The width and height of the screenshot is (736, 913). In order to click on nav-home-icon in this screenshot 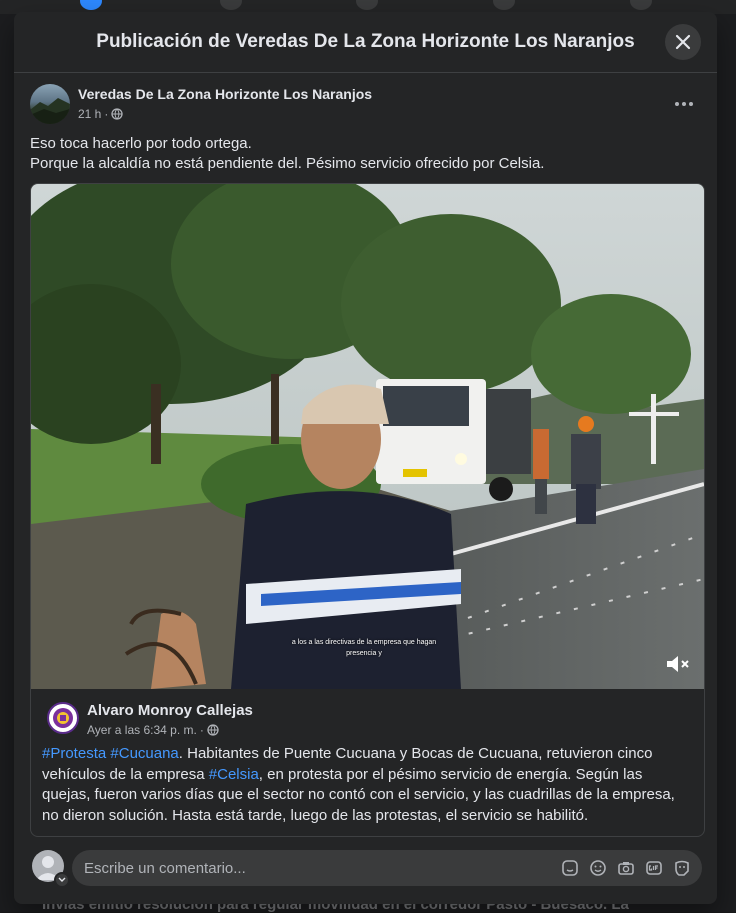, I will do `click(91, 5)`.